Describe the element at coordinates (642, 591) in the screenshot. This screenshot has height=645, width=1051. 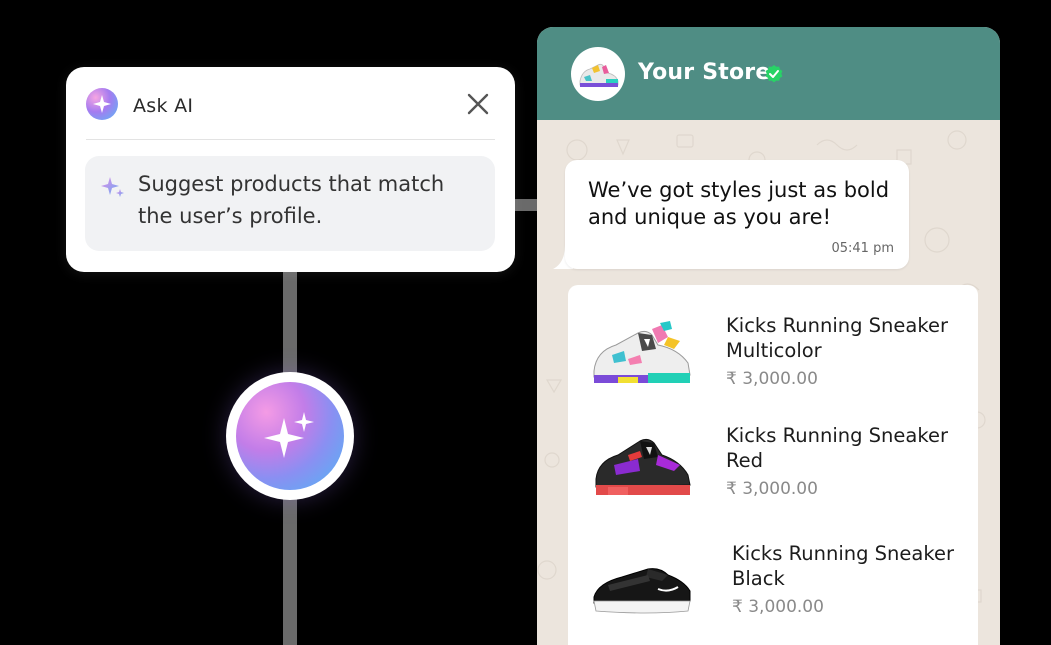
I see `black-sneaker-image` at that location.